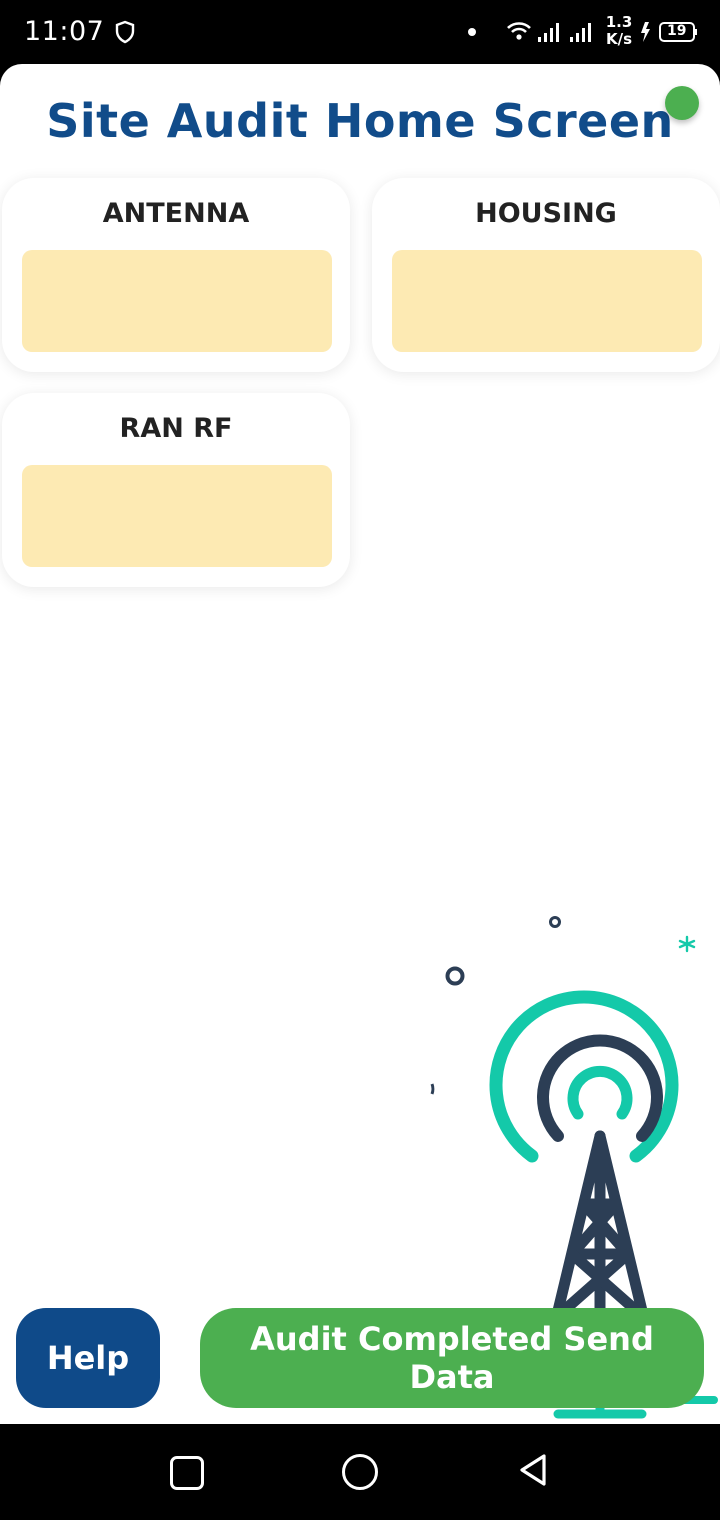  What do you see at coordinates (176, 213) in the screenshot?
I see `card-label: ANTENNA` at bounding box center [176, 213].